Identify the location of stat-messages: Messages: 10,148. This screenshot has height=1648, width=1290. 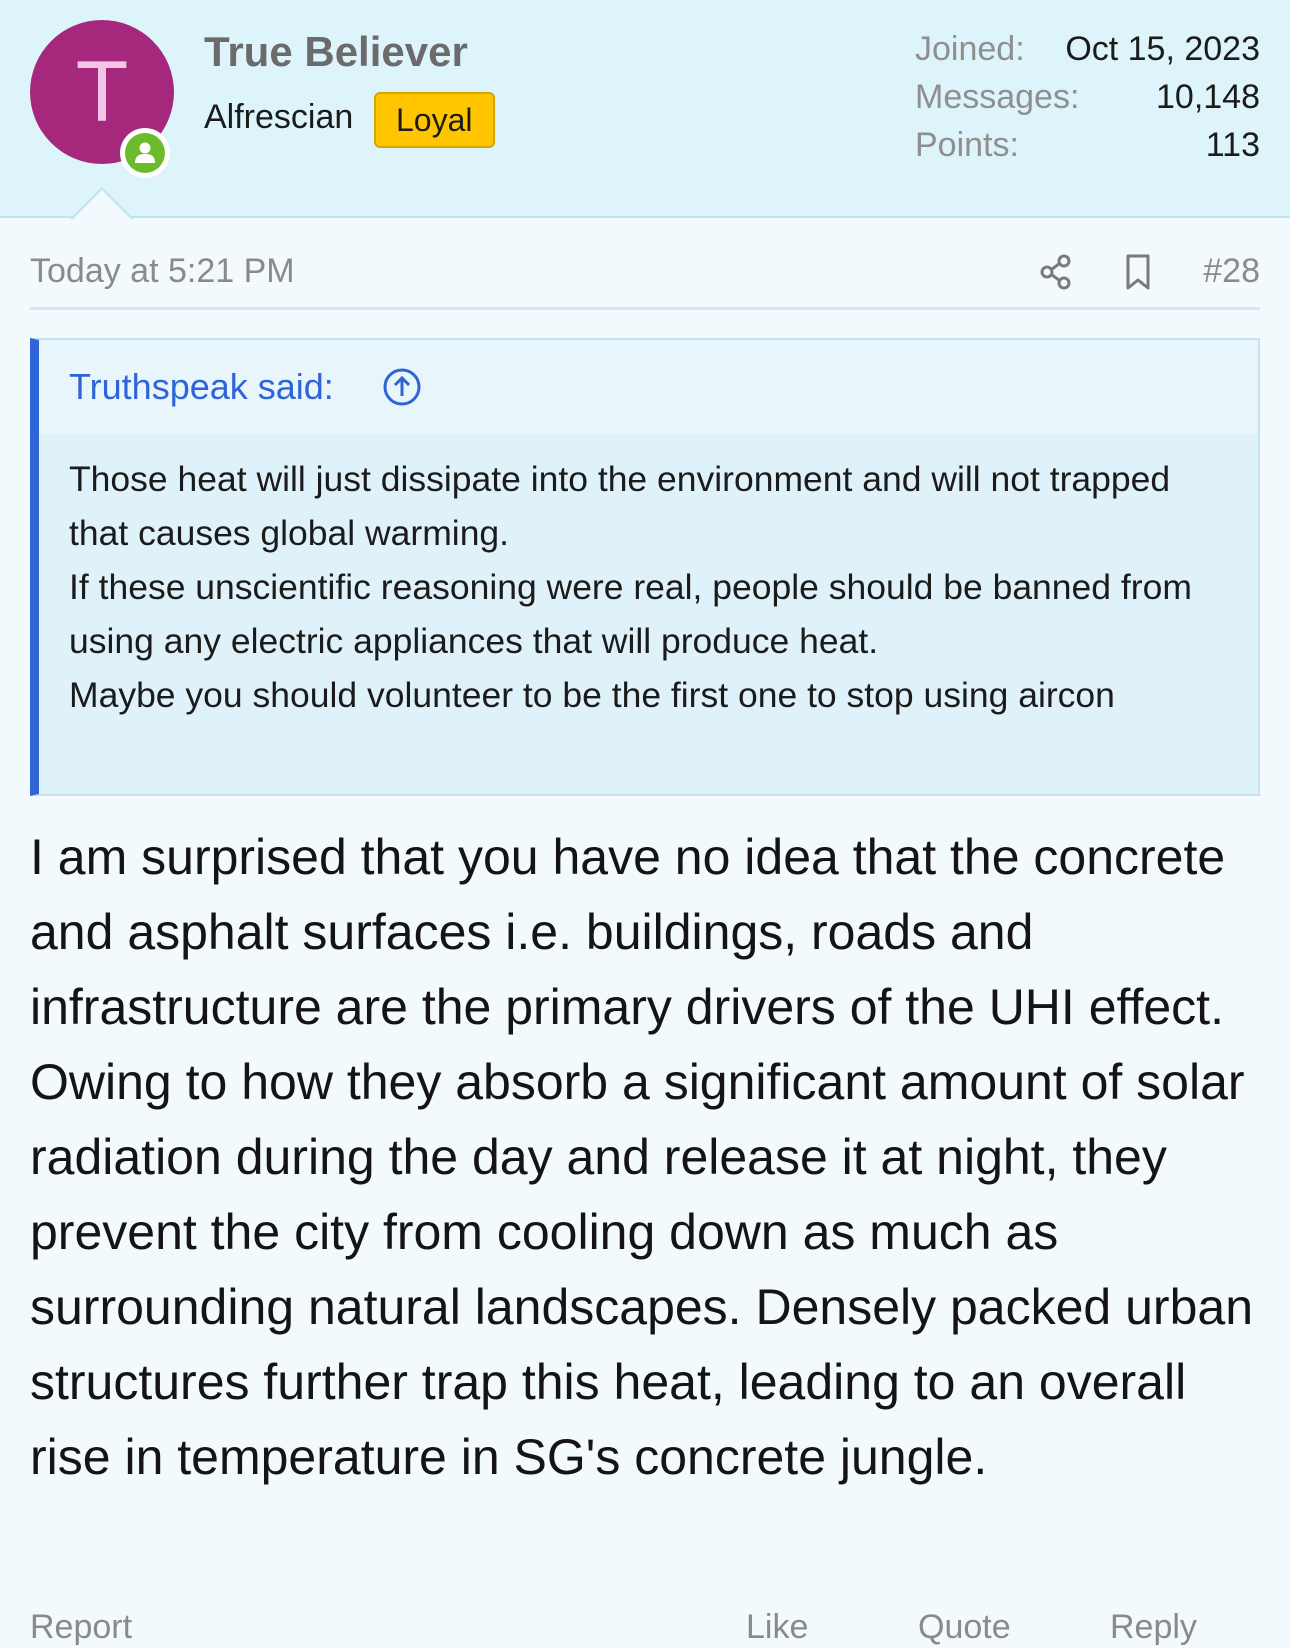
(1087, 102).